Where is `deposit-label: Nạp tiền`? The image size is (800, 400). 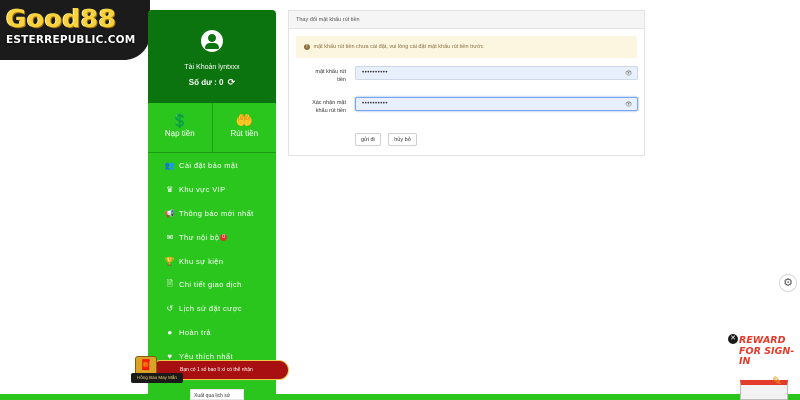 deposit-label: Nạp tiền is located at coordinates (179, 133).